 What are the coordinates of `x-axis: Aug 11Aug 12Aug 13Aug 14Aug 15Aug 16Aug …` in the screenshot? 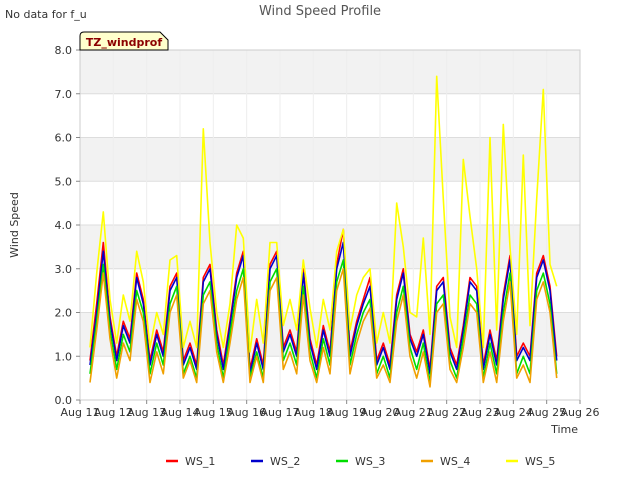 It's located at (330, 409).